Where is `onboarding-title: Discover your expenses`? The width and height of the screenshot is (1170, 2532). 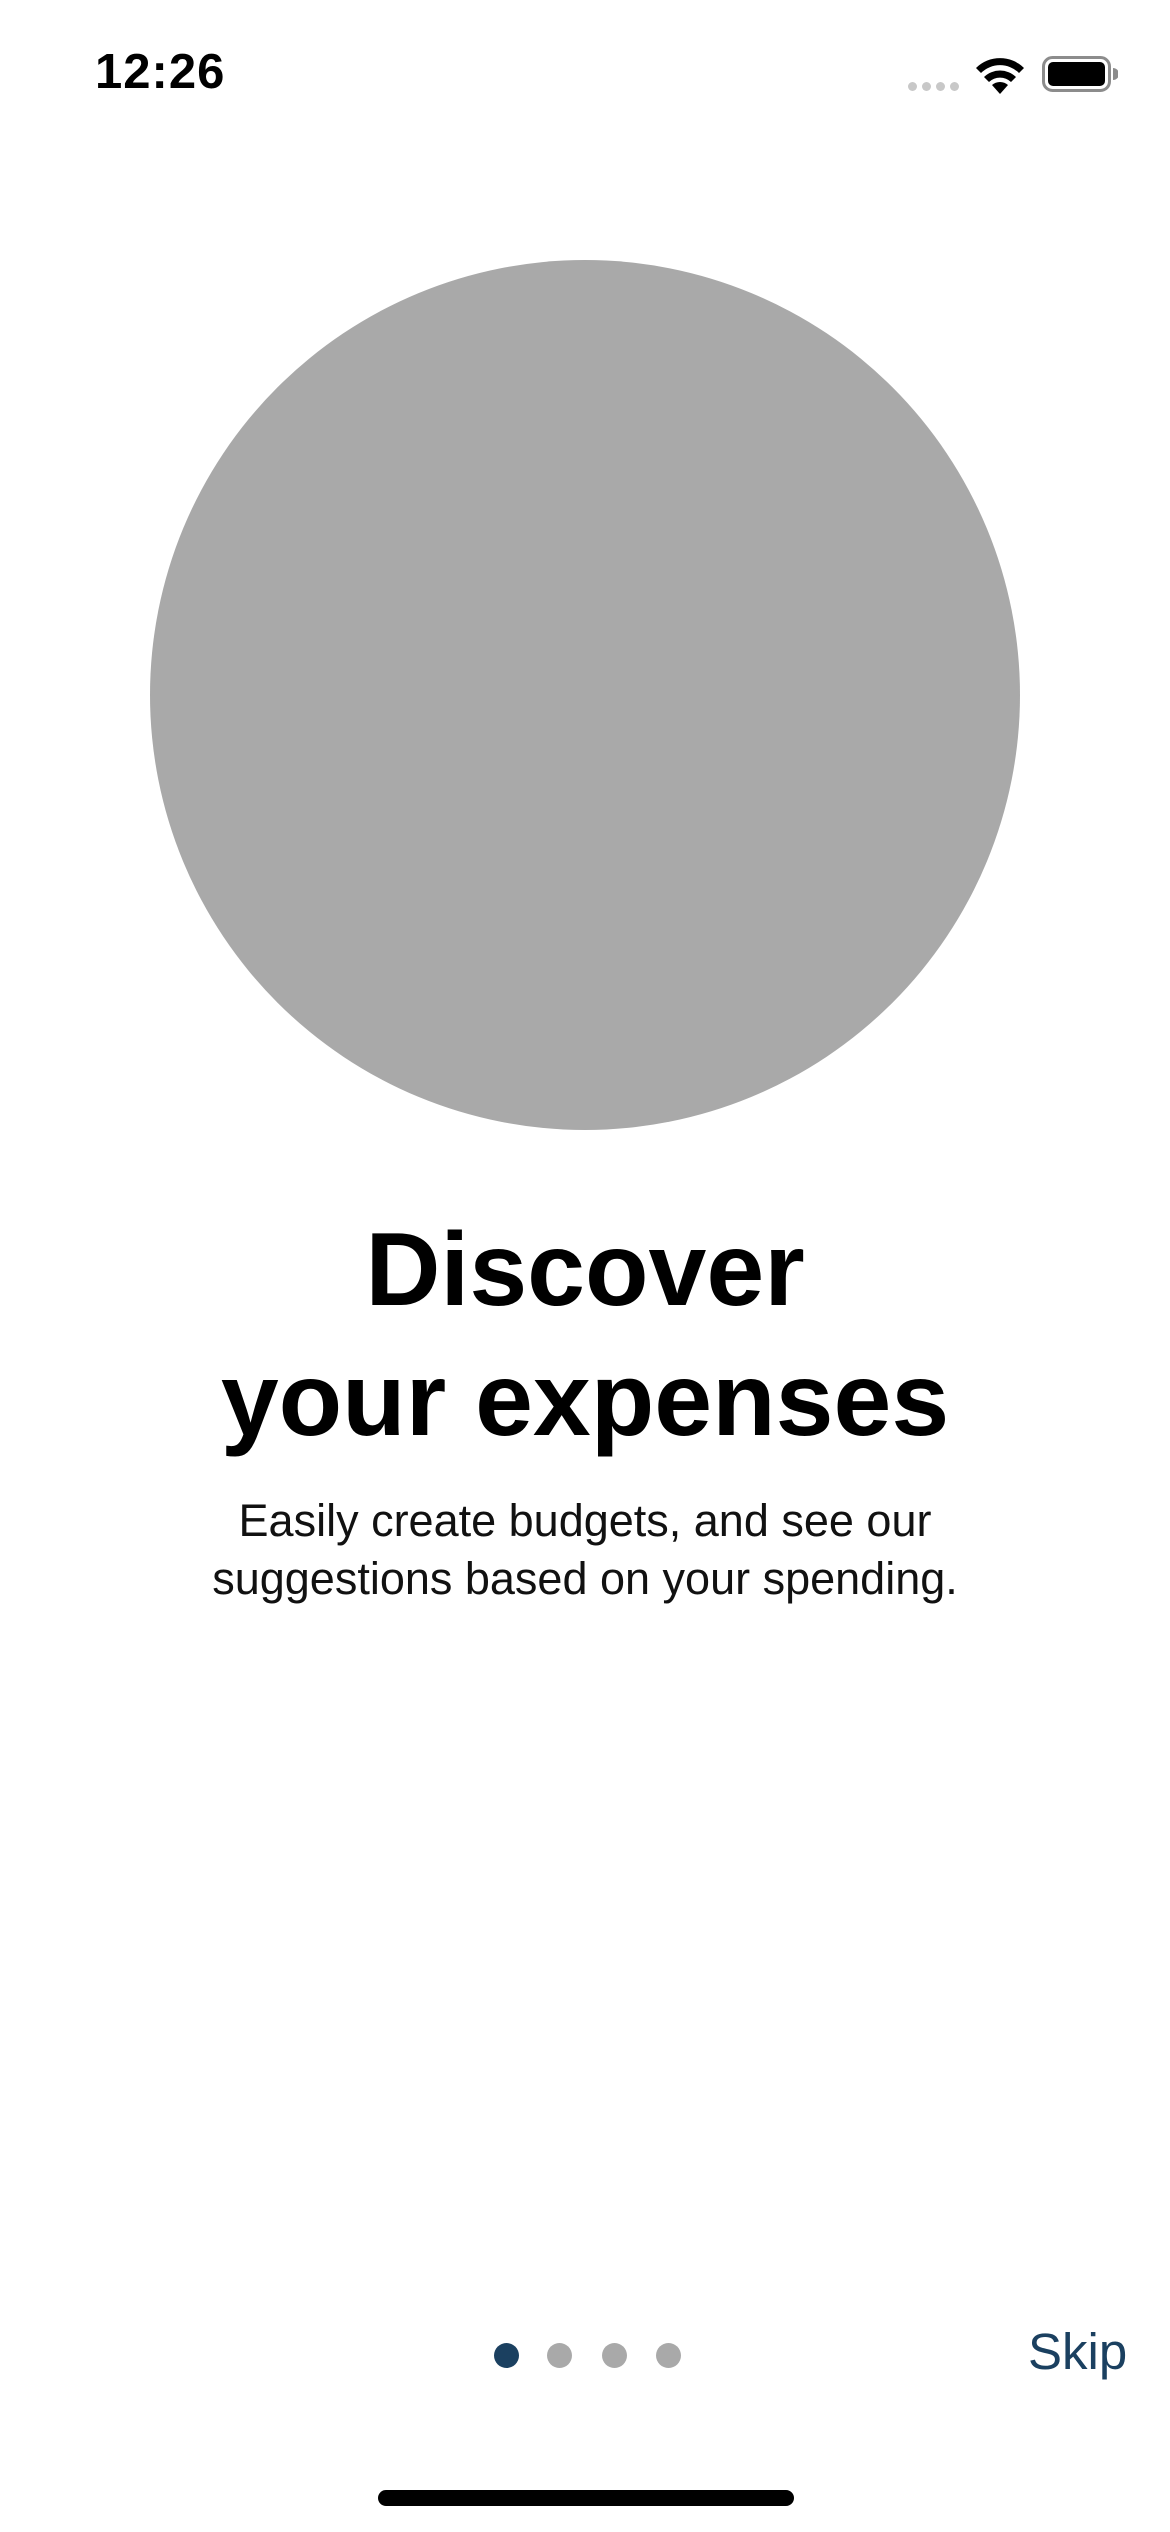
onboarding-title: Discover your expenses is located at coordinates (585, 1335).